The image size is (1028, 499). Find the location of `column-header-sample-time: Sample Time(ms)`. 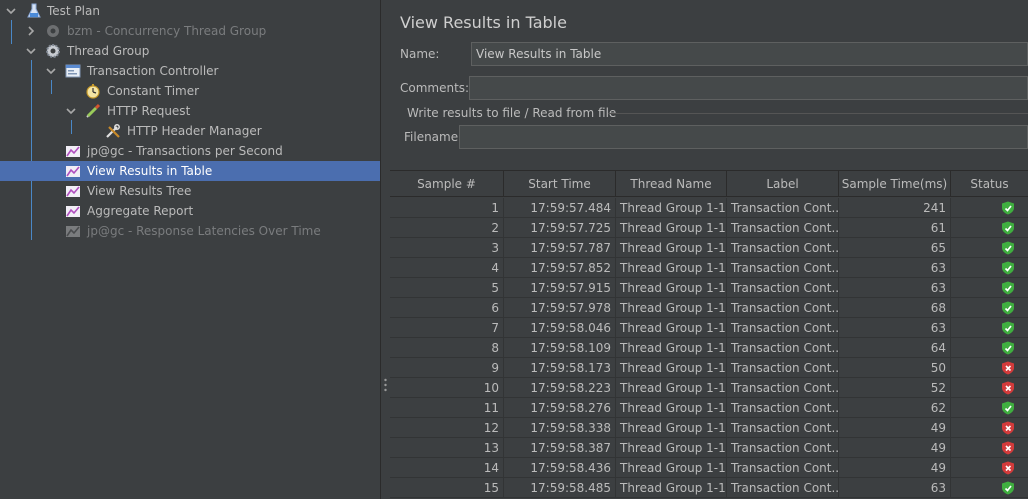

column-header-sample-time: Sample Time(ms) is located at coordinates (895, 184).